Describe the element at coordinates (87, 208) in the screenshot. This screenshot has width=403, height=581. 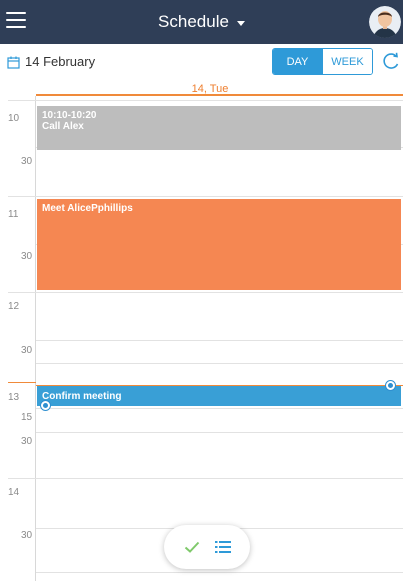
I see `event-title: Meet AlicePphillips` at that location.